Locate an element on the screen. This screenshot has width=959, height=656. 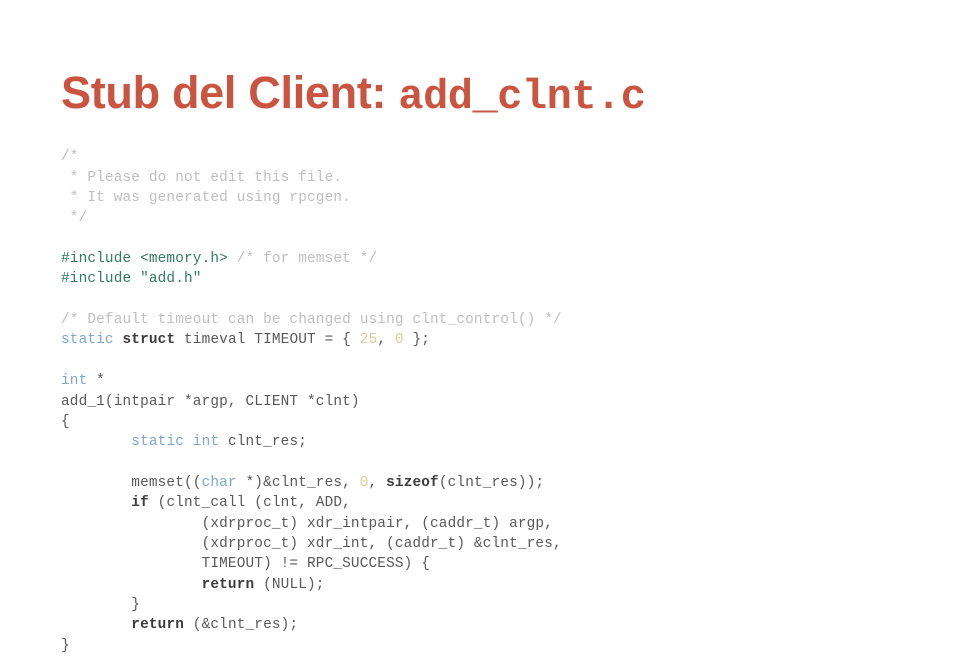
code-line: * It was generated using rpcgen. is located at coordinates (491, 198).